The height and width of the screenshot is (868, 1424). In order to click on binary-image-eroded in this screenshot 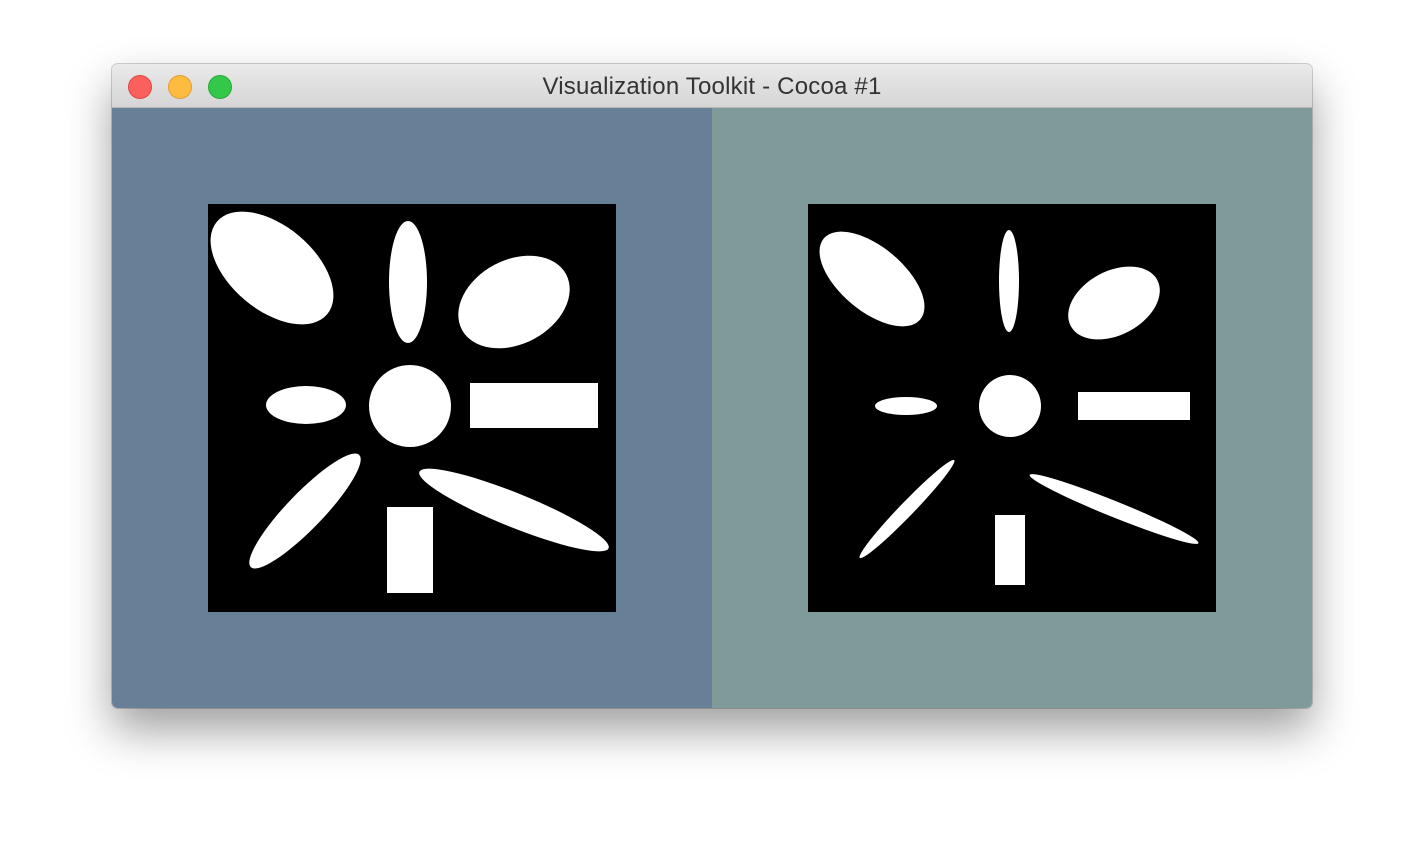, I will do `click(1012, 408)`.